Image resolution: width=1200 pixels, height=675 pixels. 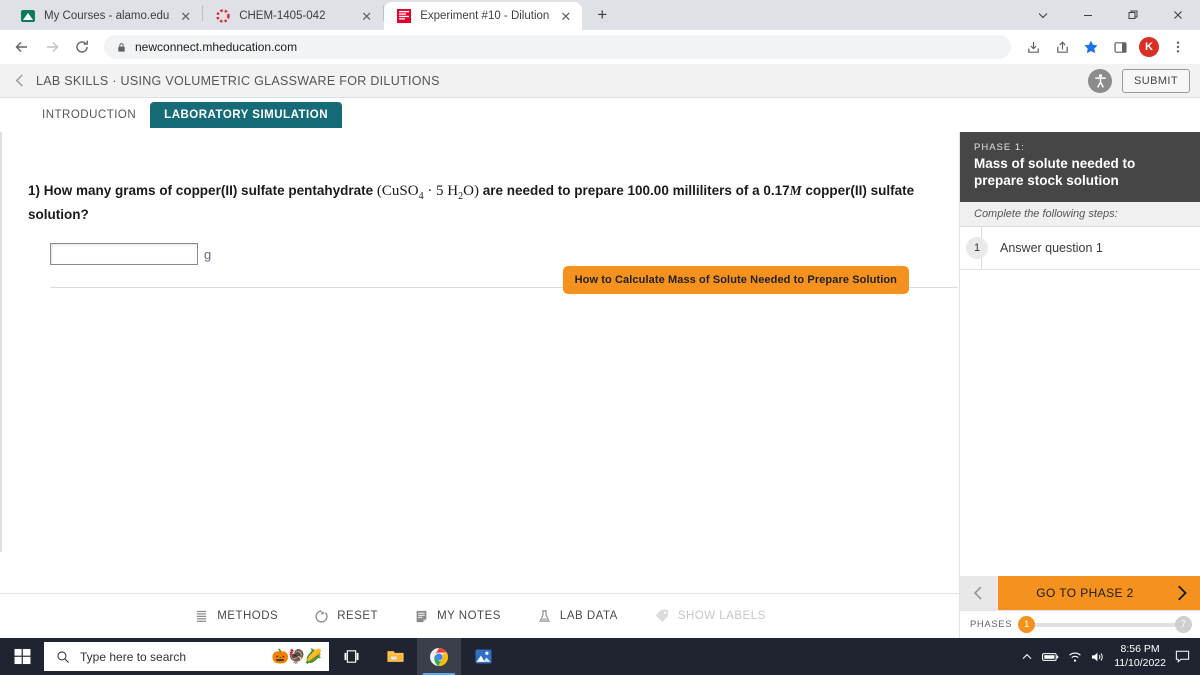 I want to click on window-controls, so click(x=1110, y=15).